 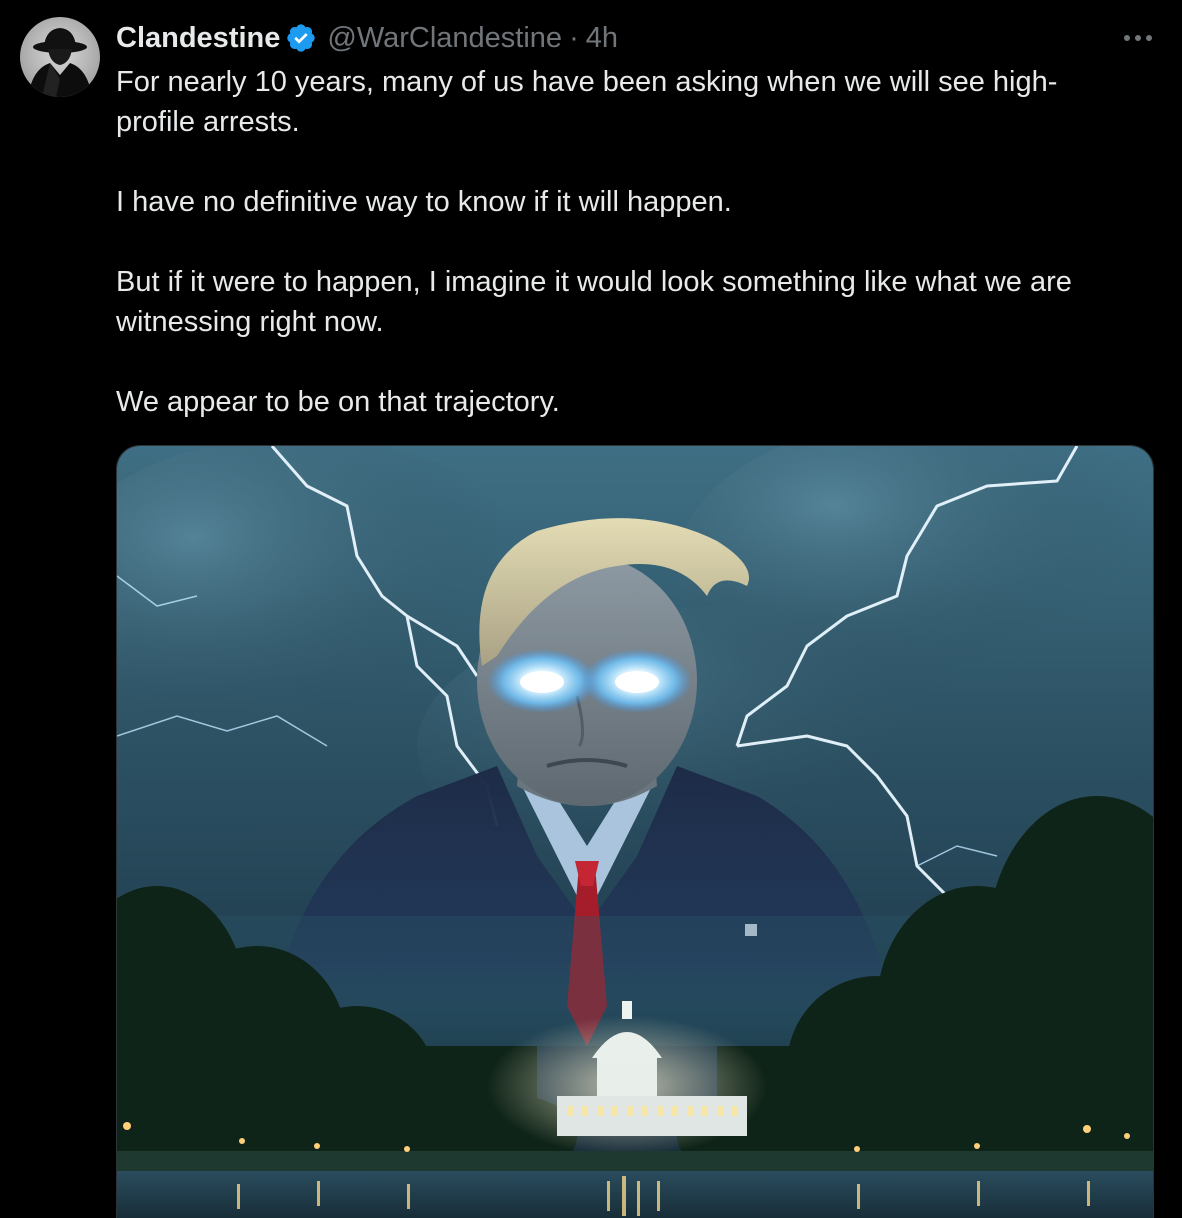 I want to click on more-options-button, so click(x=1138, y=38).